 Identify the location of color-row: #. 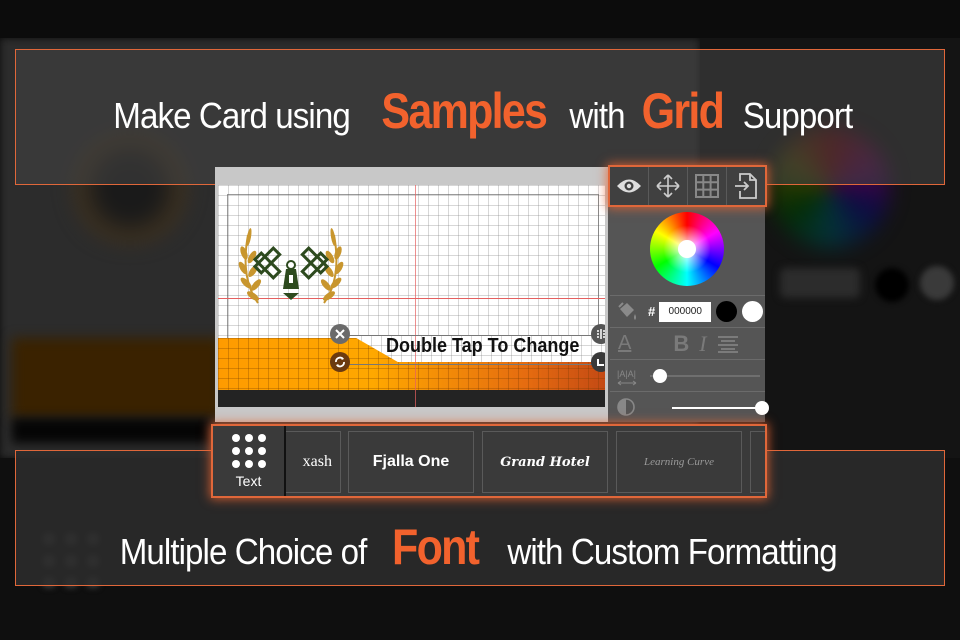
(687, 311).